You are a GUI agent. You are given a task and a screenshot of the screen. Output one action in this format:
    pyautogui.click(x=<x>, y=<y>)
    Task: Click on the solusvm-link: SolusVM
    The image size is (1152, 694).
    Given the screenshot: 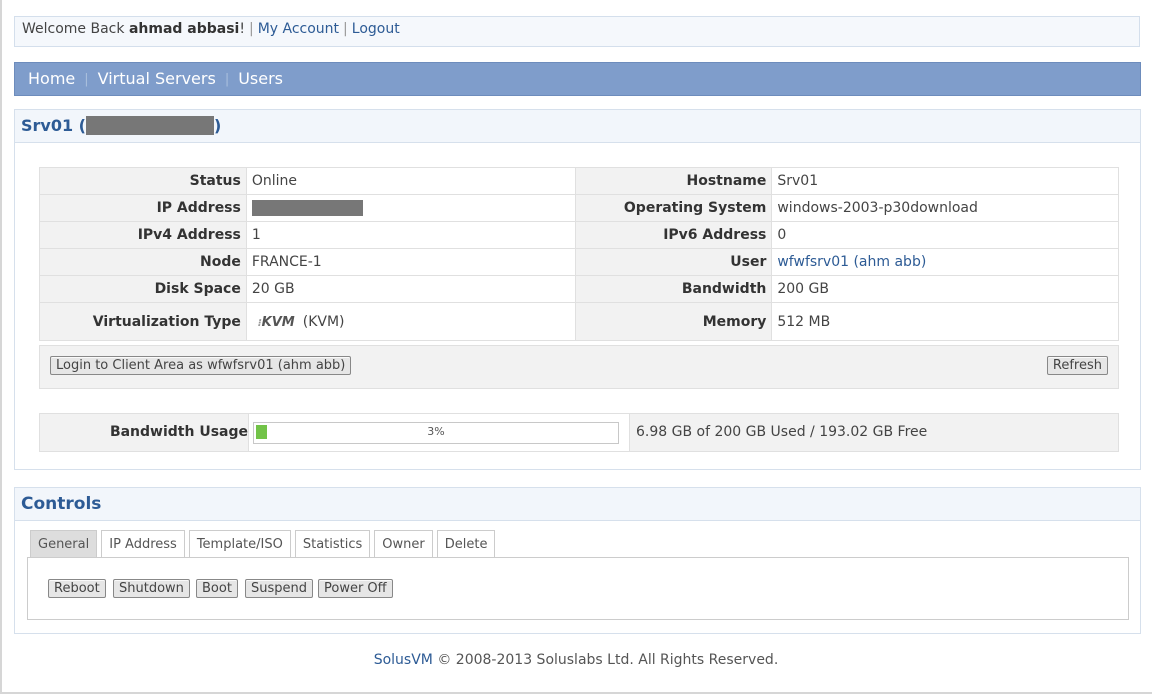 What is the action you would take?
    pyautogui.click(x=403, y=660)
    